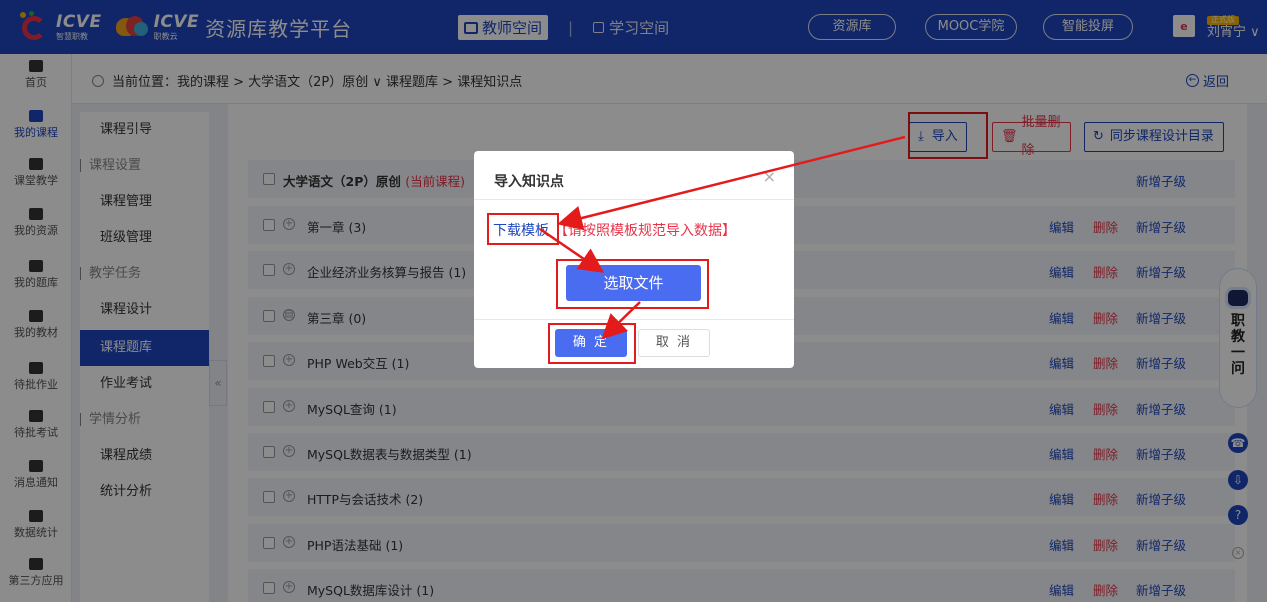 This screenshot has width=1267, height=602. What do you see at coordinates (634, 319) in the screenshot?
I see `dialog-footer-divider` at bounding box center [634, 319].